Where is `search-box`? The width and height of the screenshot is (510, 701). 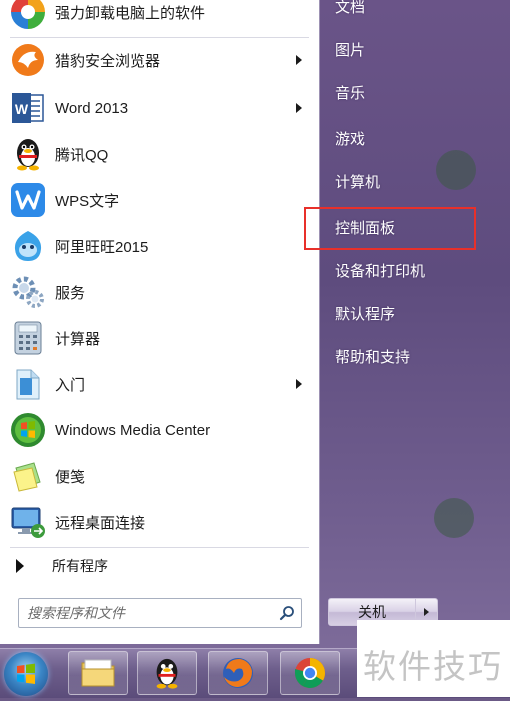 search-box is located at coordinates (160, 613).